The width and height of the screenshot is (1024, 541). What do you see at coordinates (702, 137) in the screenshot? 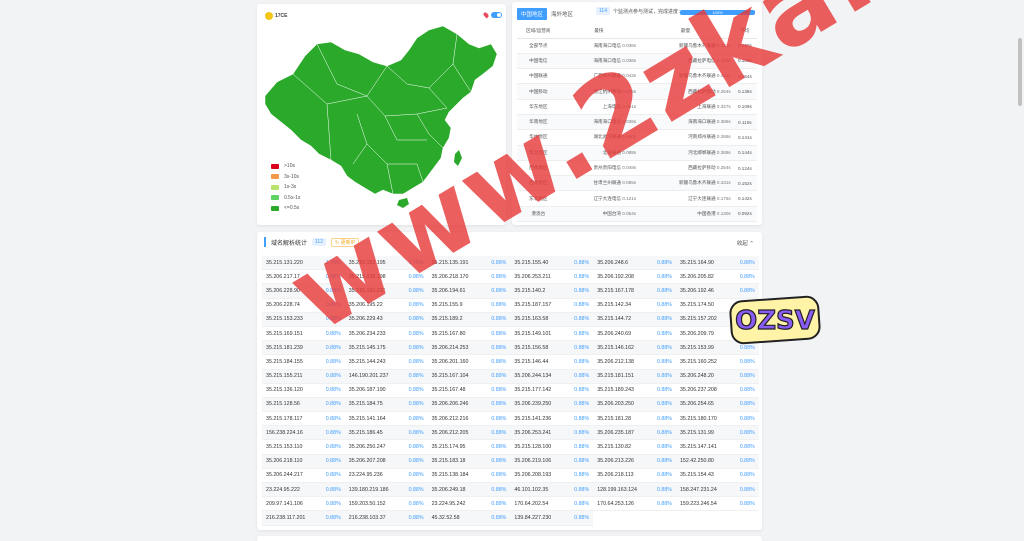
I see `worst-node: 河南郑州联通` at bounding box center [702, 137].